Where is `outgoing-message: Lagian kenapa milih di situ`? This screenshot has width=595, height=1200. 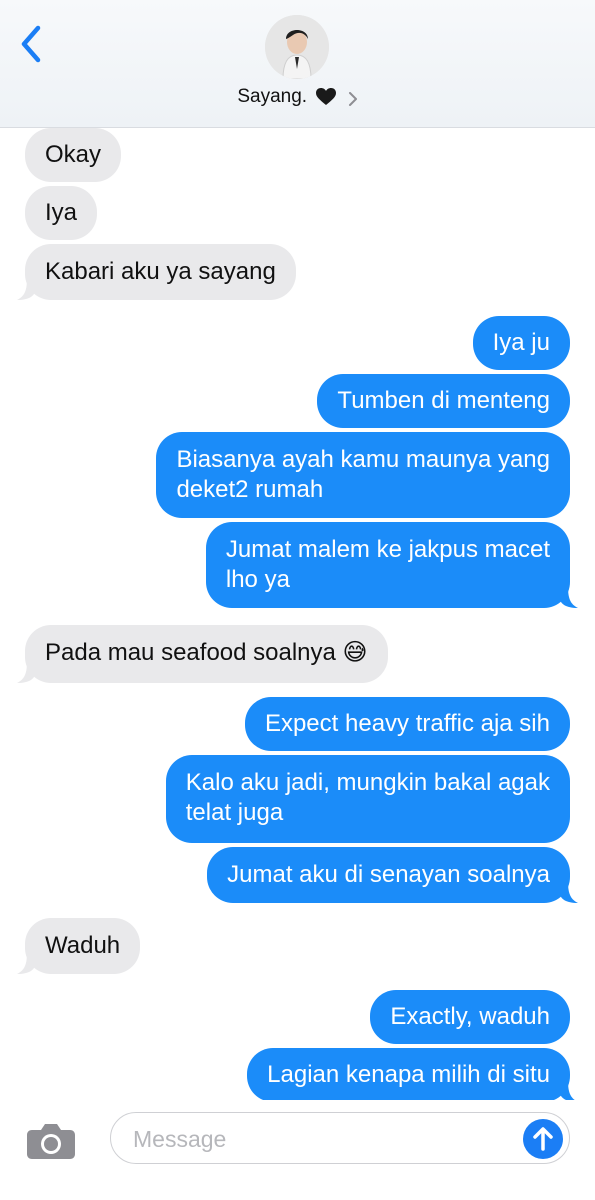
outgoing-message: Lagian kenapa milih di situ is located at coordinates (412, 1075).